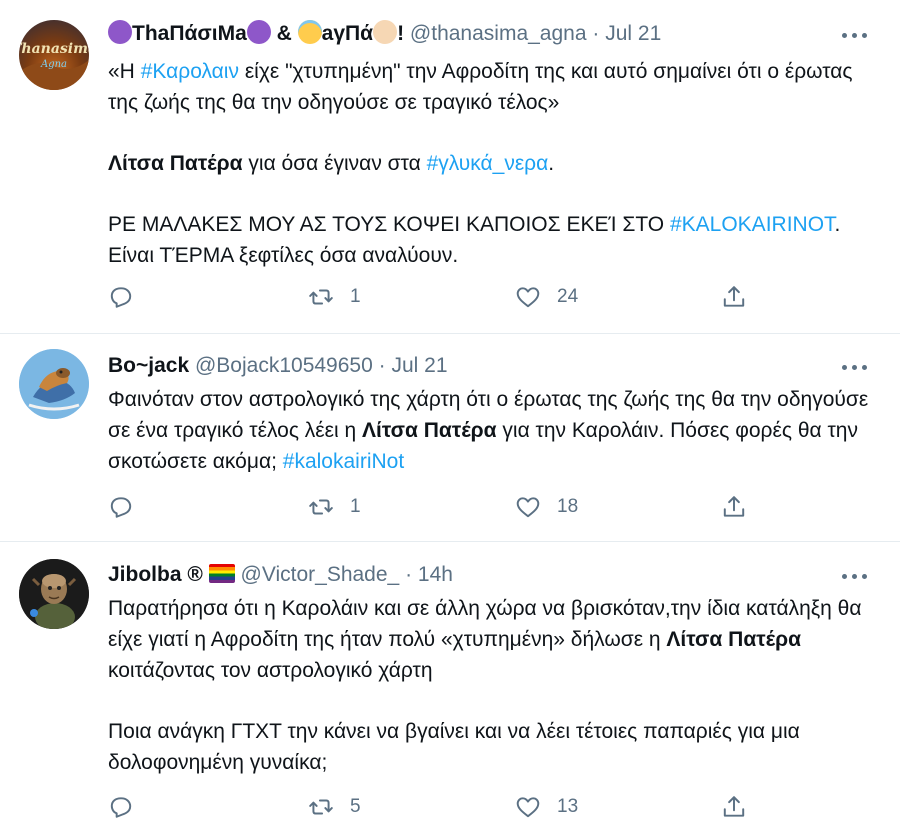  Describe the element at coordinates (752, 224) in the screenshot. I see `hashtag-link: #KALOKAIRINOT` at that location.